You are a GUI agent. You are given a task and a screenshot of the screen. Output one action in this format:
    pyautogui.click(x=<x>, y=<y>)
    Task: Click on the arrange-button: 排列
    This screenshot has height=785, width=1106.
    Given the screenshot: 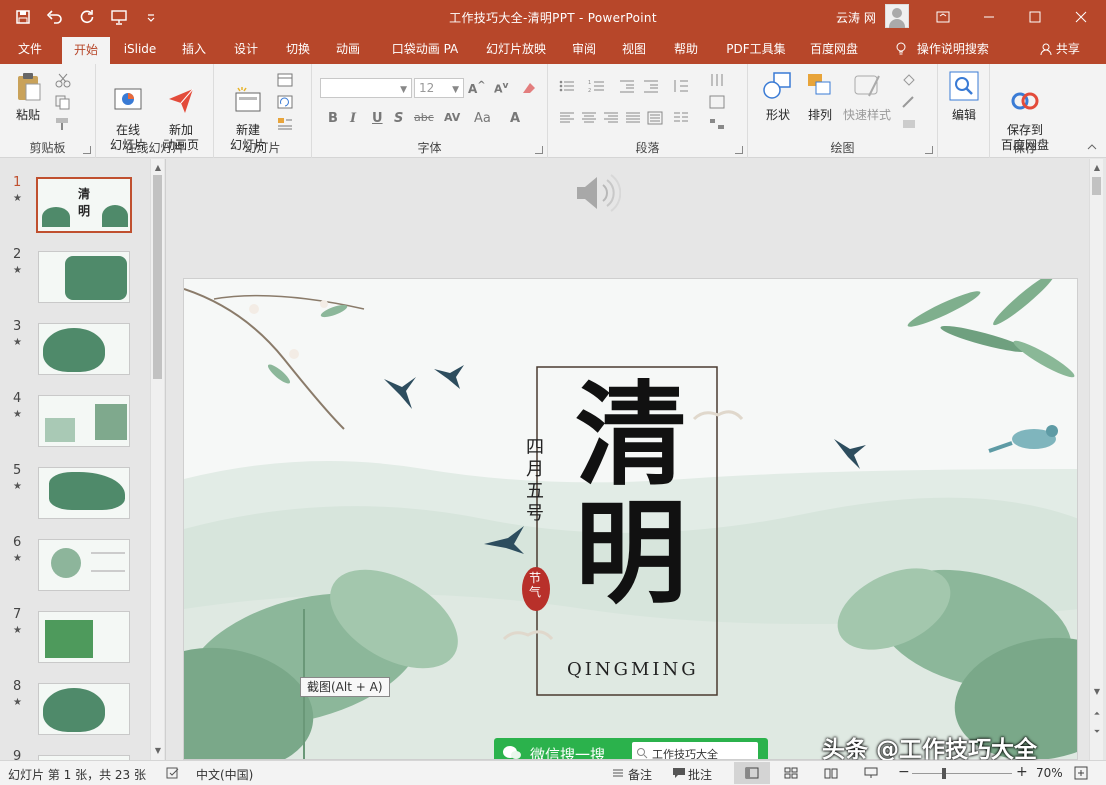 What is the action you would take?
    pyautogui.click(x=820, y=96)
    